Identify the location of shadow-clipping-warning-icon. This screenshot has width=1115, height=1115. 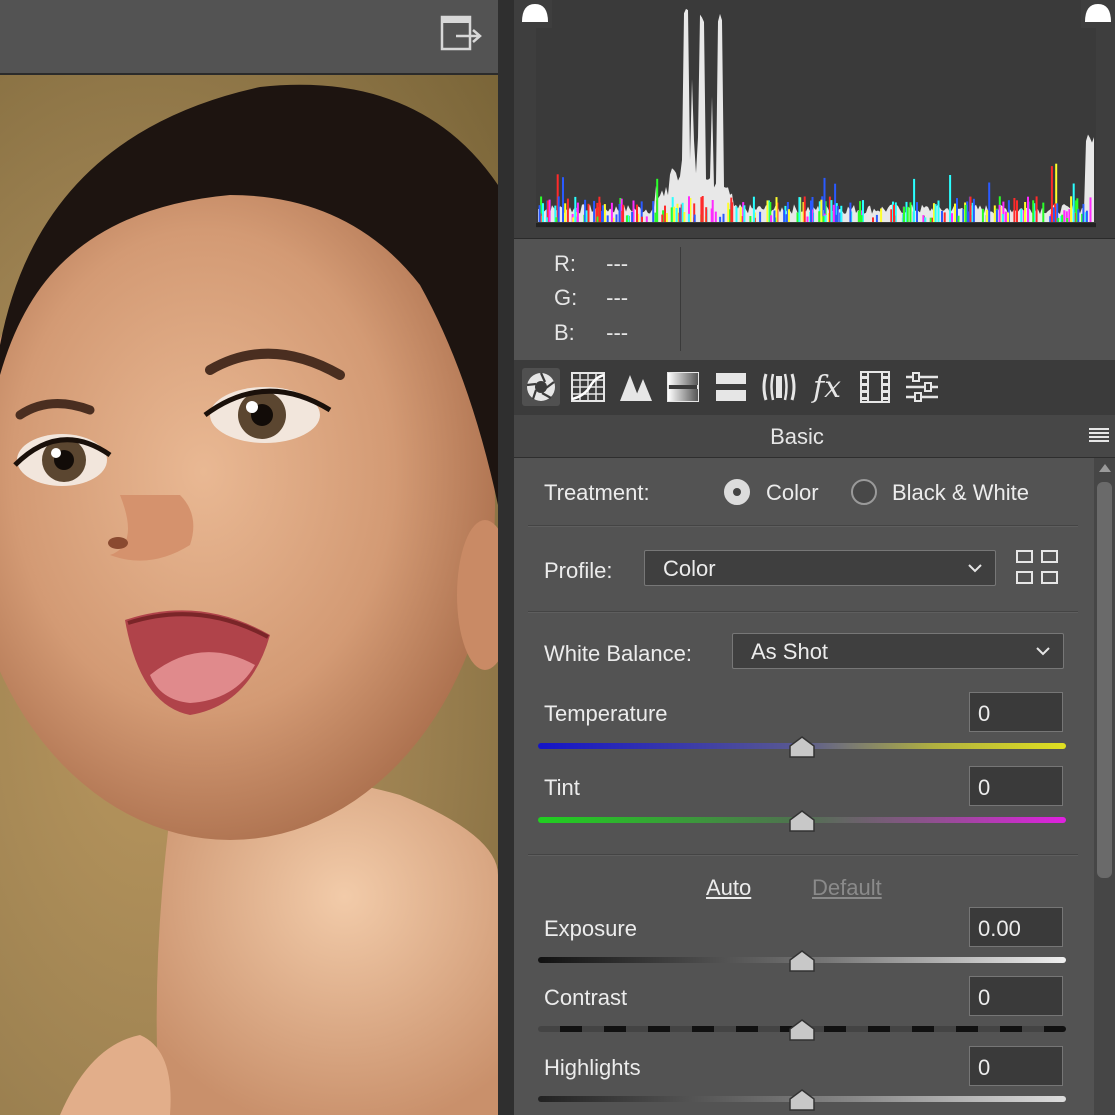
(535, 14).